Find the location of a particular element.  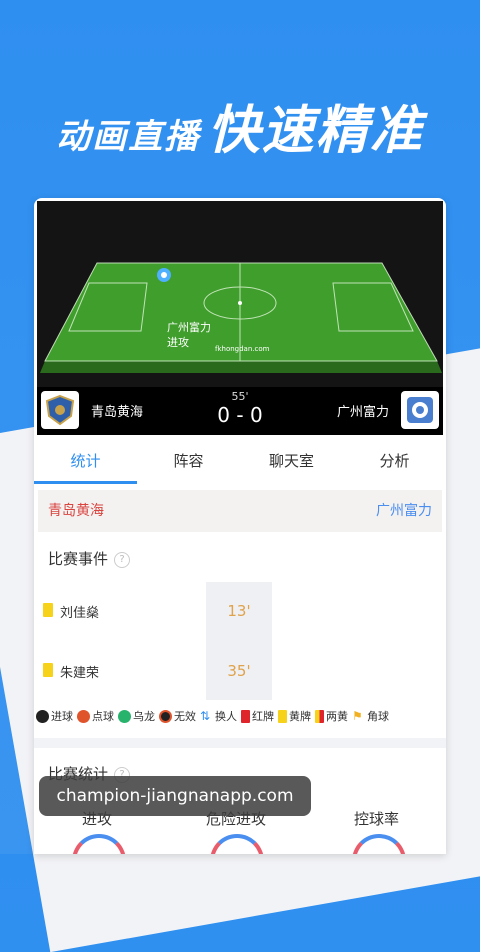

events-title-text: 比赛事件 is located at coordinates (78, 559).